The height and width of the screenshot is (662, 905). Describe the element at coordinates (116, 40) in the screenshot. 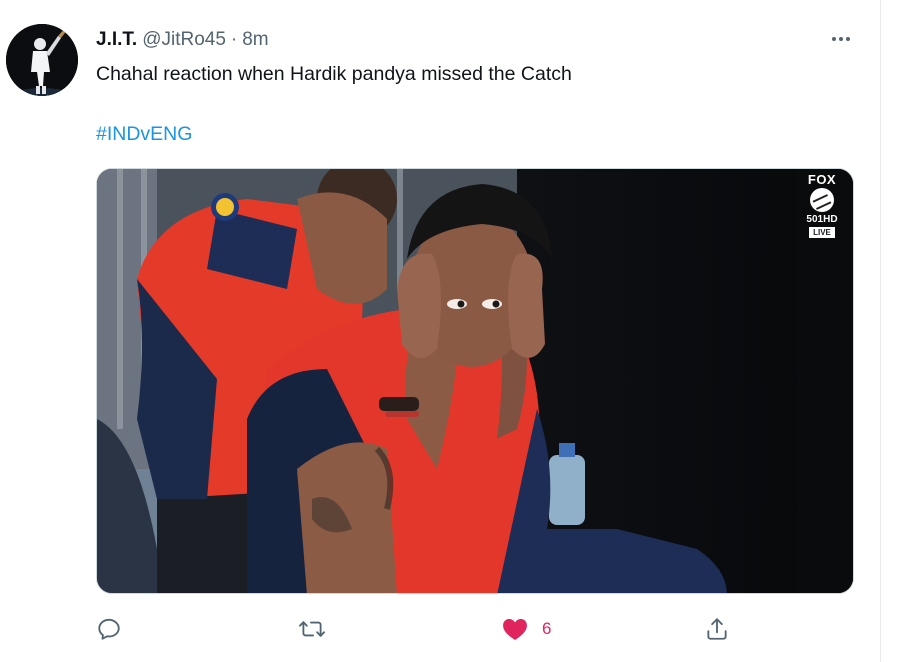

I see `display-name: J.I.T.` at that location.